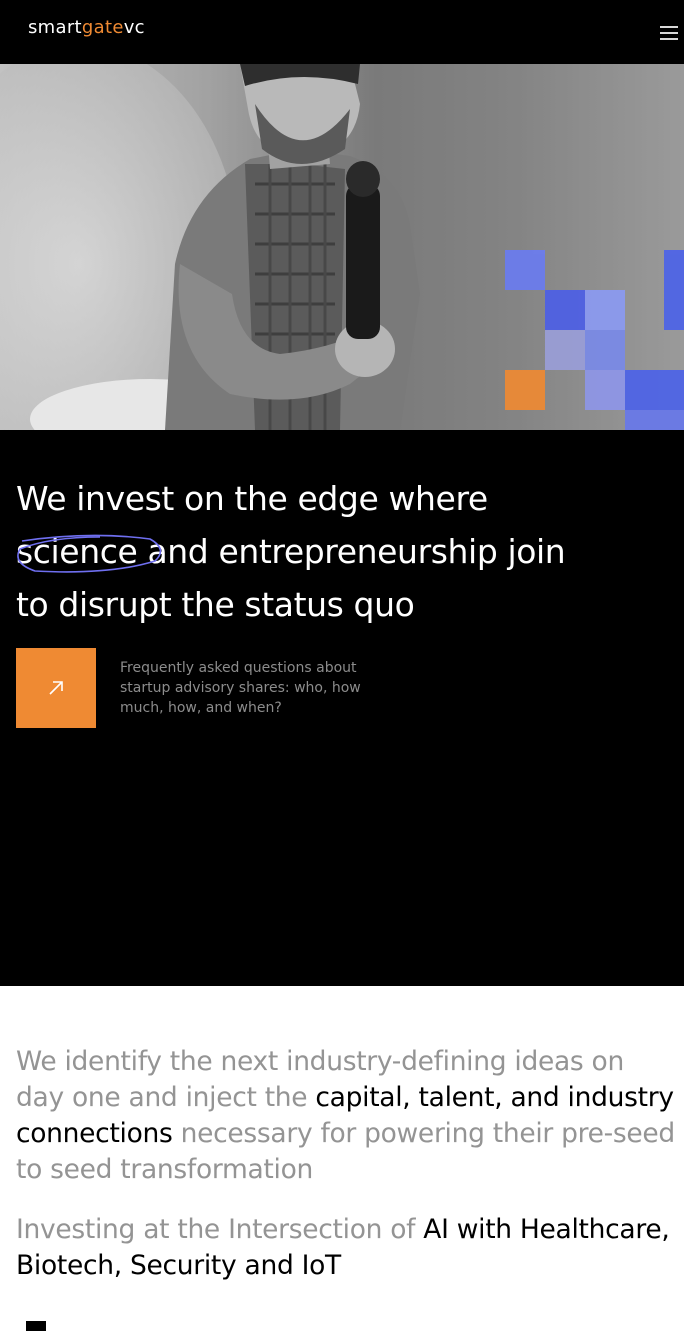  What do you see at coordinates (102, 27) in the screenshot?
I see `logo-text-gate: gate` at bounding box center [102, 27].